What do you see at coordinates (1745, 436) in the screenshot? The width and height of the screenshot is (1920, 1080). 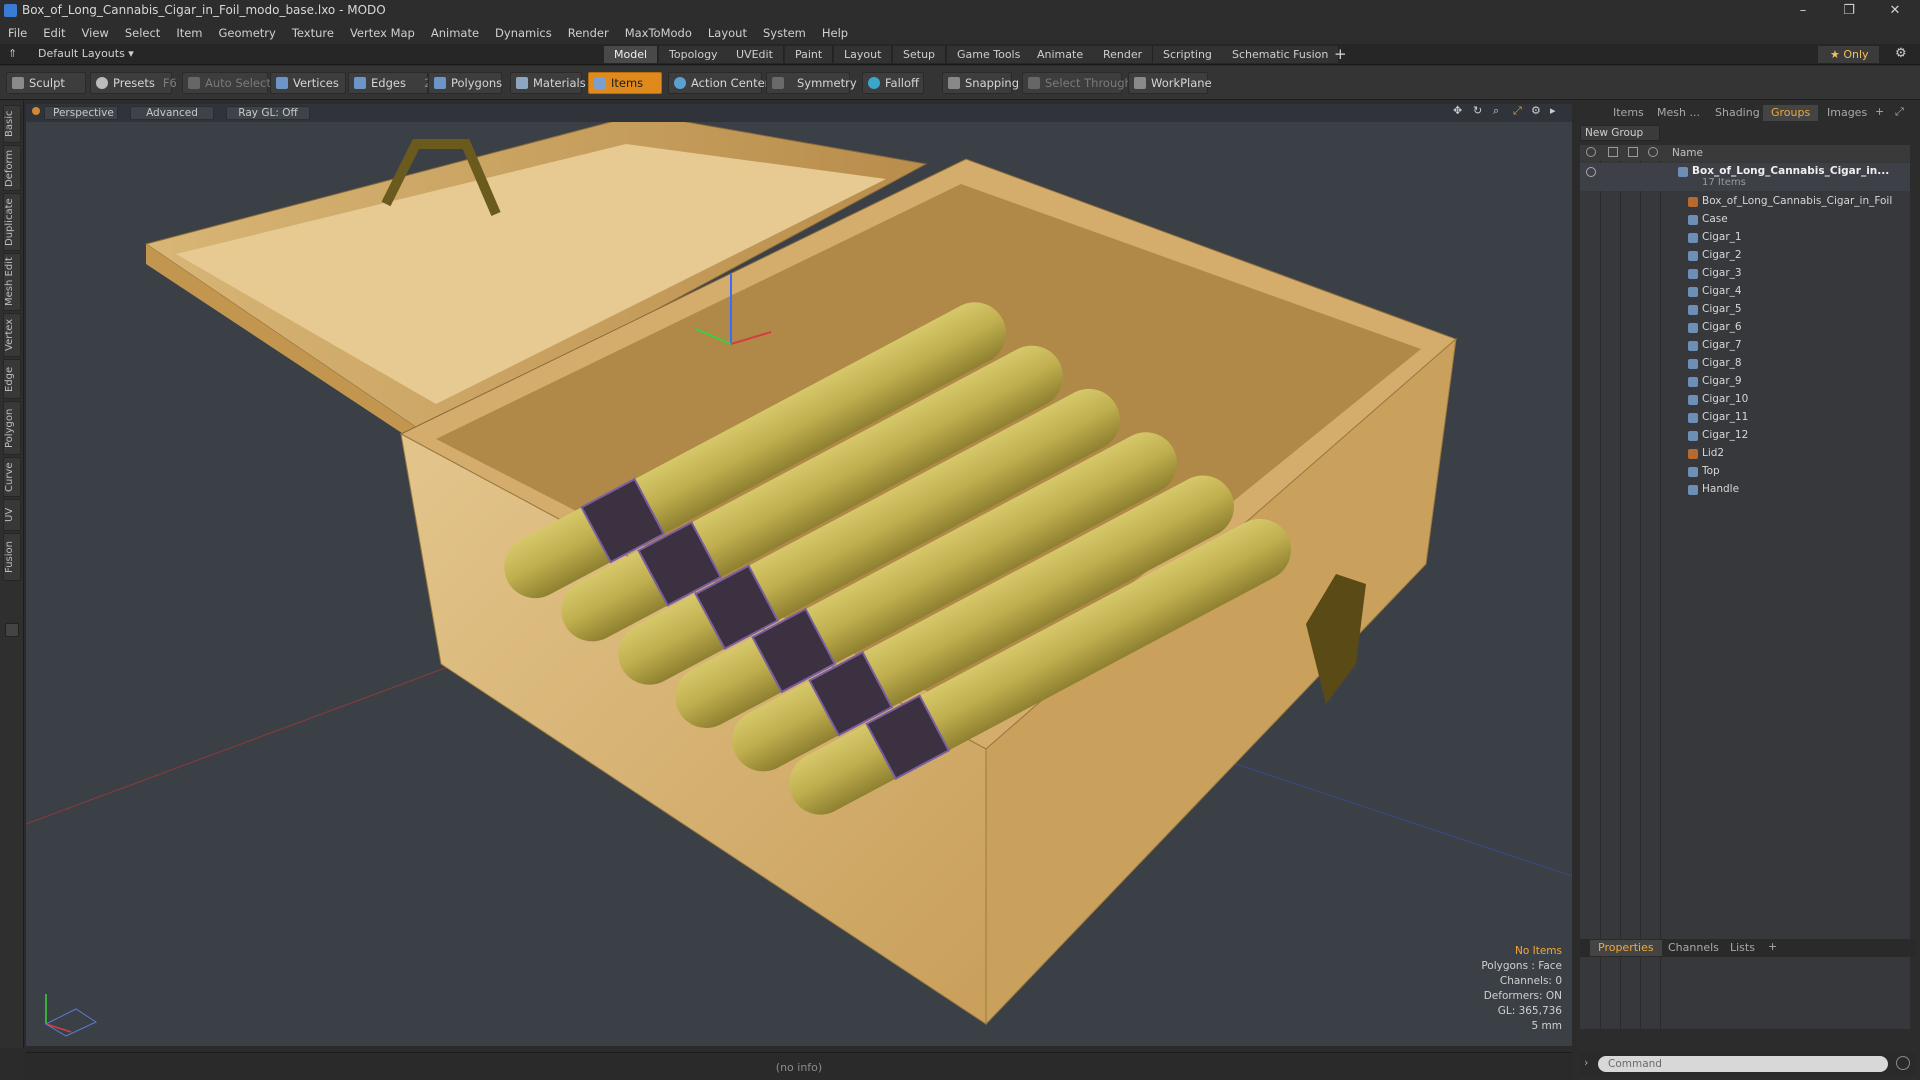 I see `list-item: Cigar_12` at bounding box center [1745, 436].